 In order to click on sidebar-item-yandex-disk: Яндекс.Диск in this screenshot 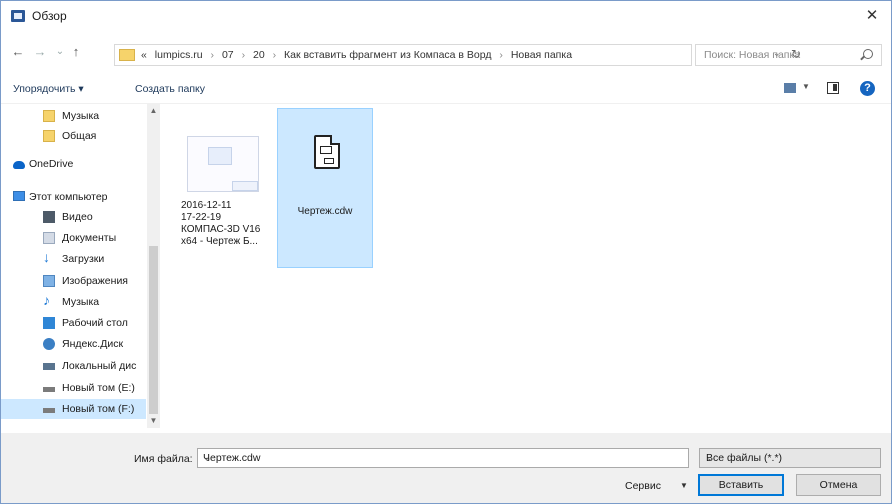, I will do `click(73, 344)`.